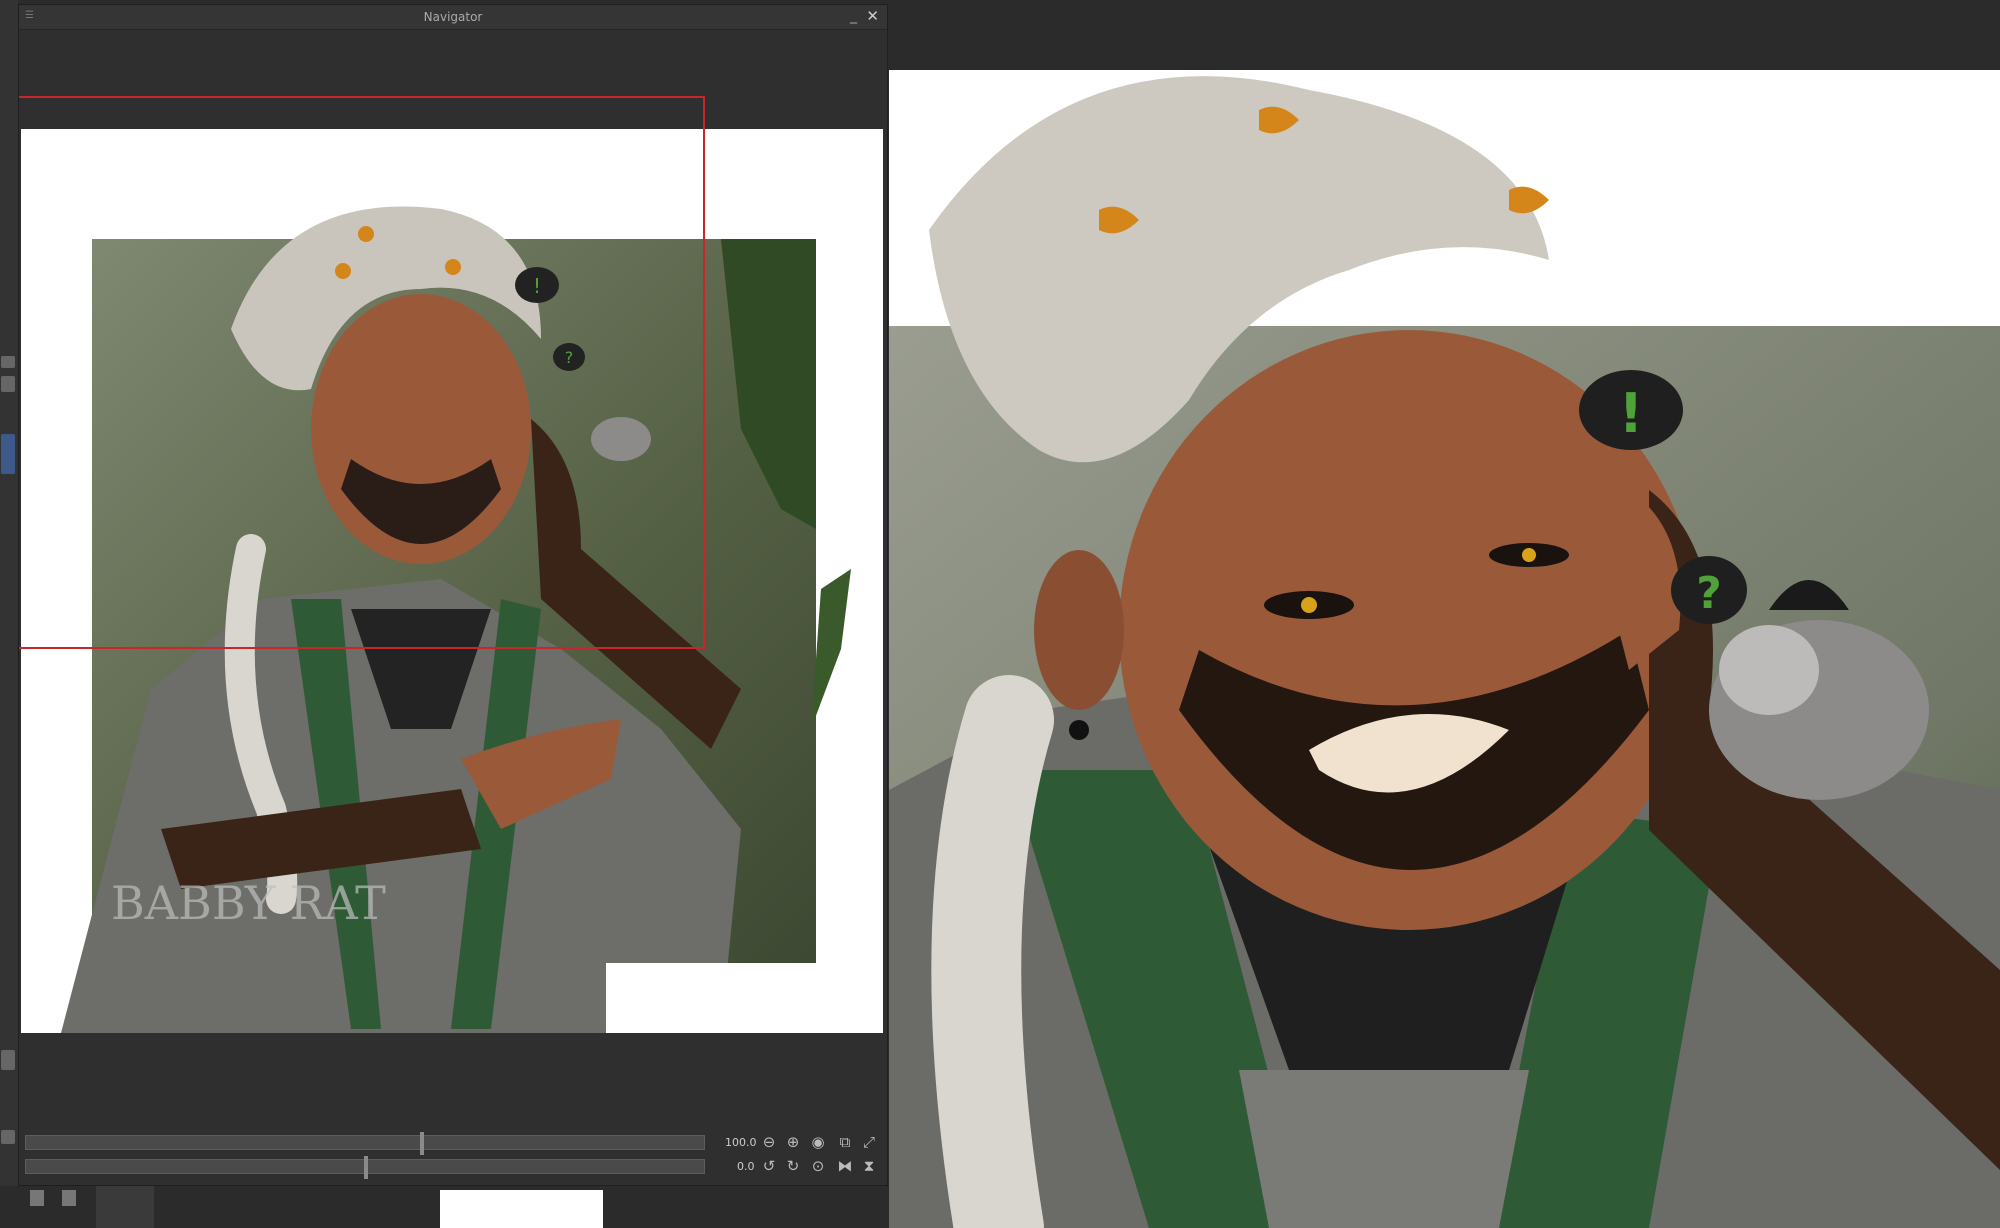  I want to click on zoom-out-icon: ⊖, so click(769, 1142).